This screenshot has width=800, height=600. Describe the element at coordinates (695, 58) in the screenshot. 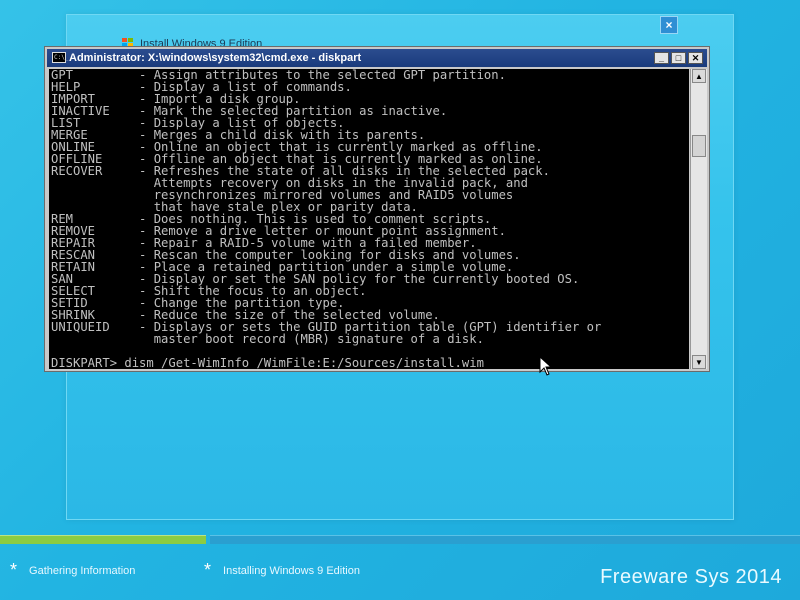

I see `close-button: ✕` at that location.